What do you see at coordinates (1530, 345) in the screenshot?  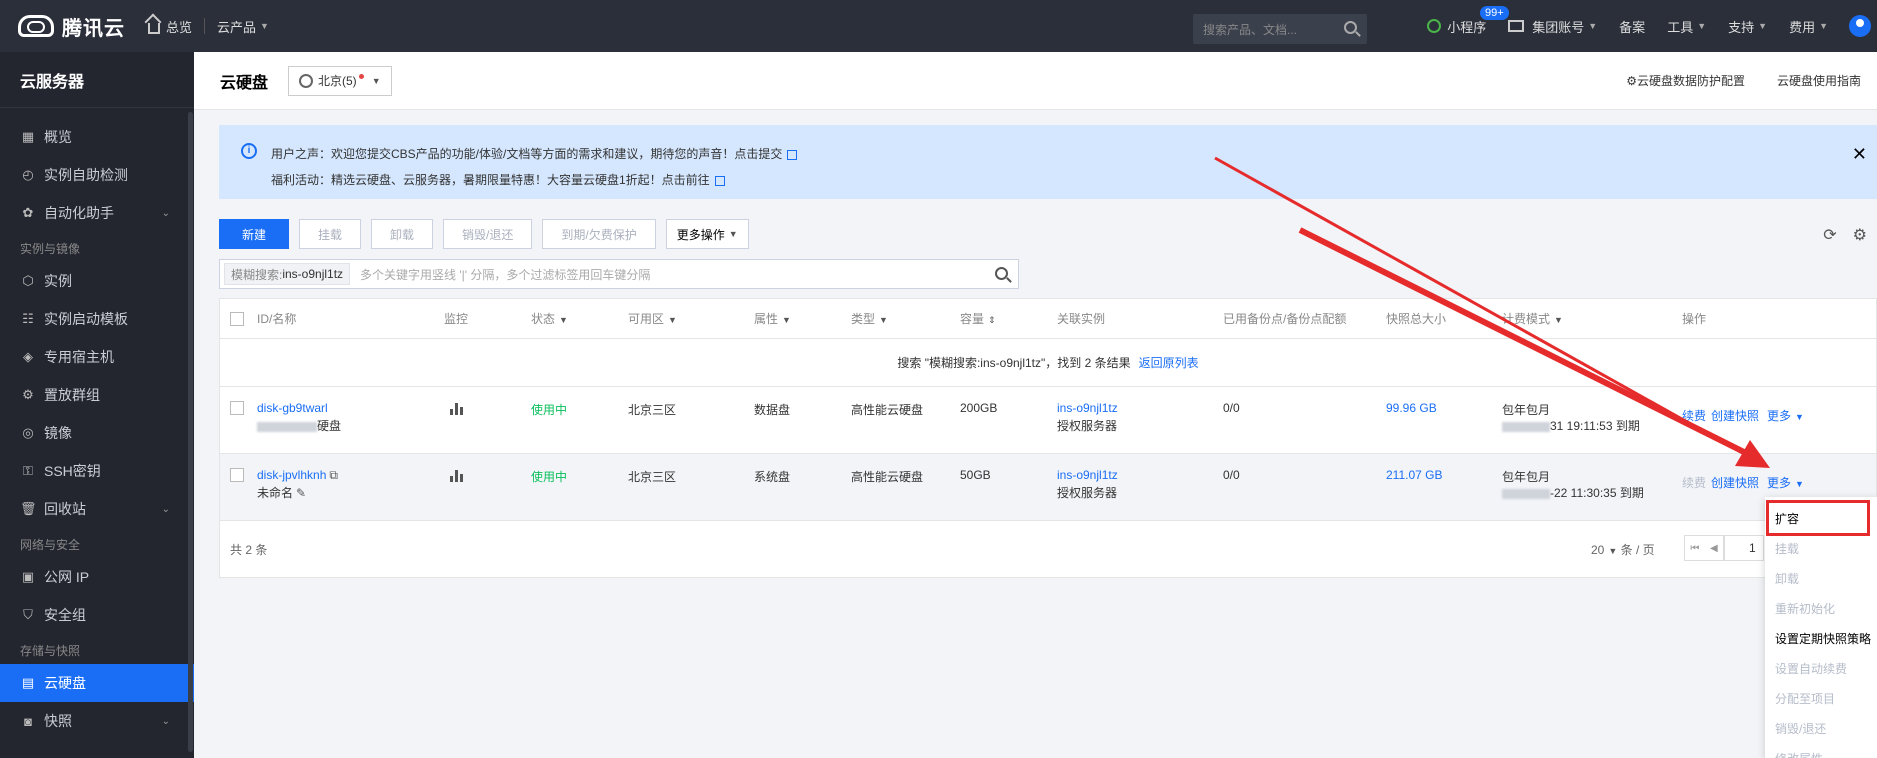 I see `arrow-shaft` at bounding box center [1530, 345].